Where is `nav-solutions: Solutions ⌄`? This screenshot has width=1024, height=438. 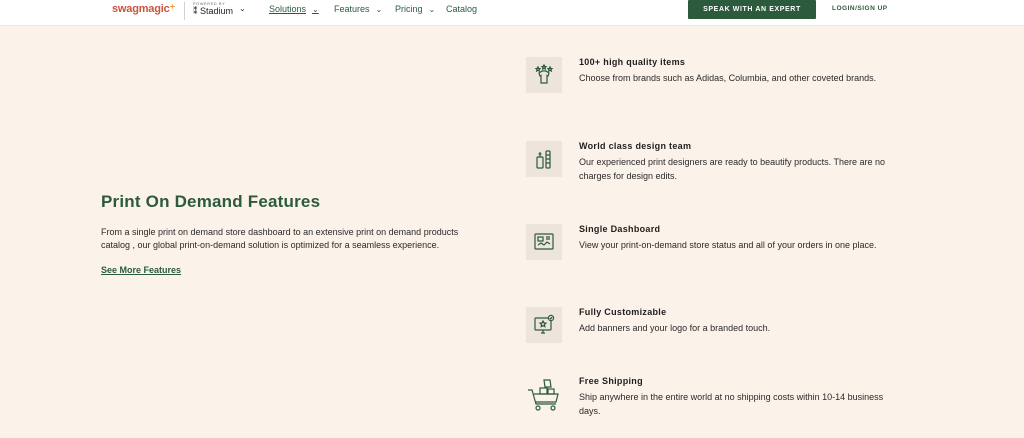
nav-solutions: Solutions ⌄ is located at coordinates (294, 9).